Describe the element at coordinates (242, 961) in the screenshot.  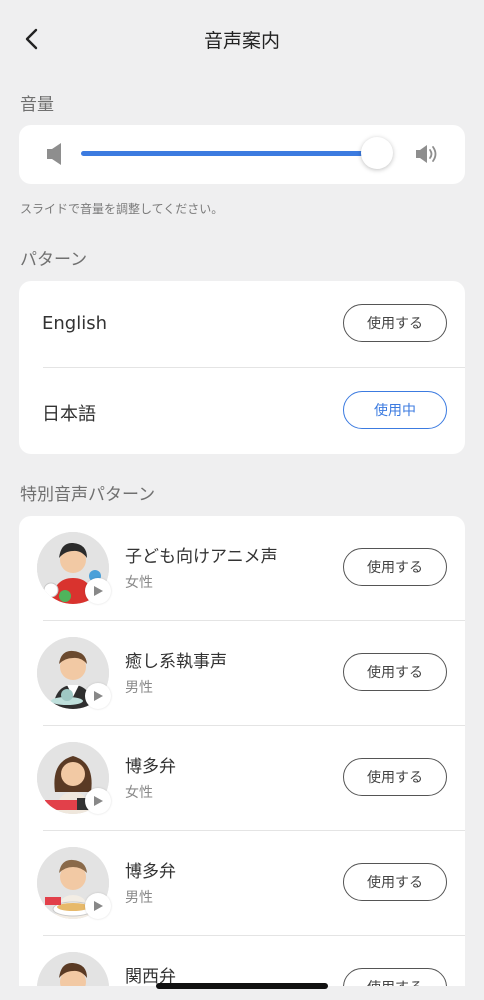
I see `list-item: 関西弁 使用する` at that location.